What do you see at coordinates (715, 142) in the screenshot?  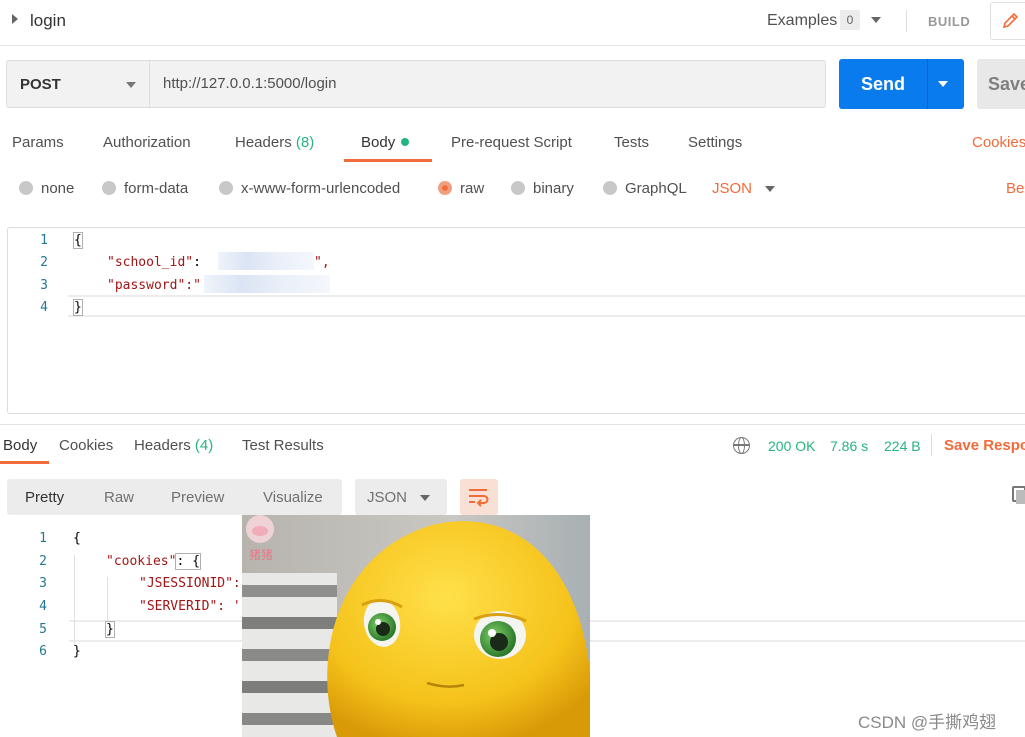 I see `tab-settings: Settings` at bounding box center [715, 142].